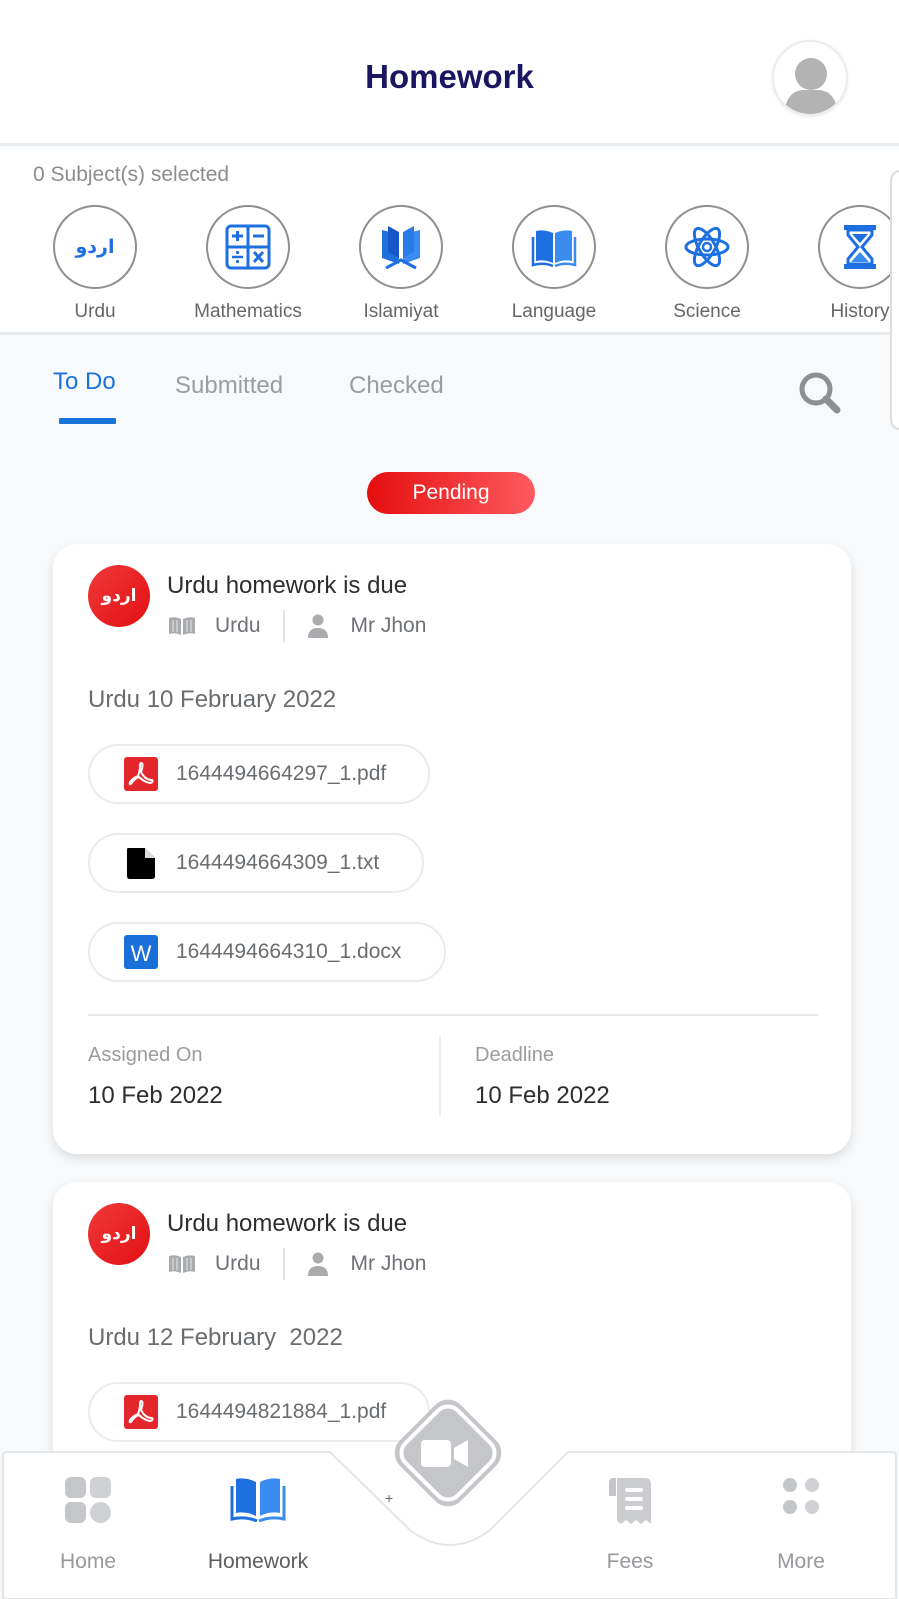 This screenshot has width=899, height=1599. I want to click on subject-label: History, so click(860, 311).